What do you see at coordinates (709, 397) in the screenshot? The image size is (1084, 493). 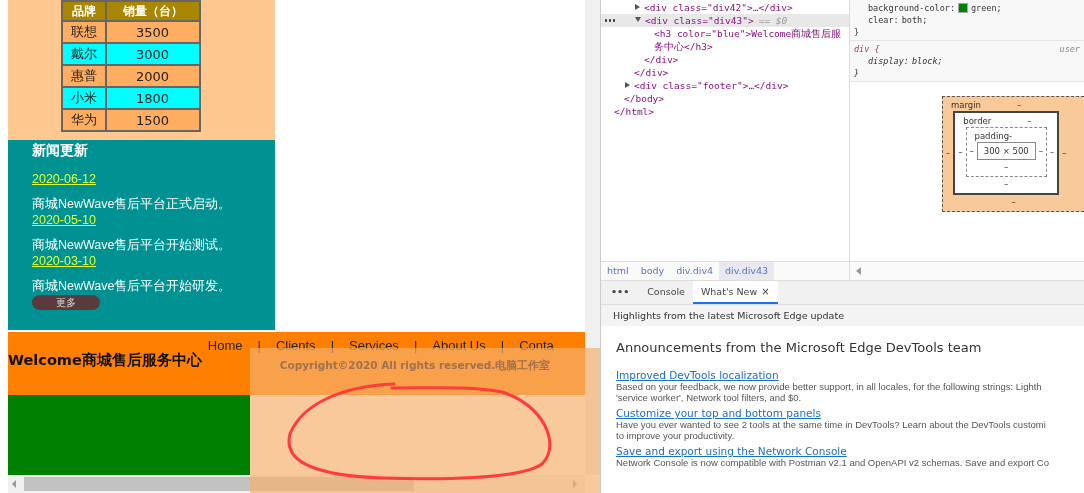 I see `article-description: 'service worker', Network tool filters, and $0.` at bounding box center [709, 397].